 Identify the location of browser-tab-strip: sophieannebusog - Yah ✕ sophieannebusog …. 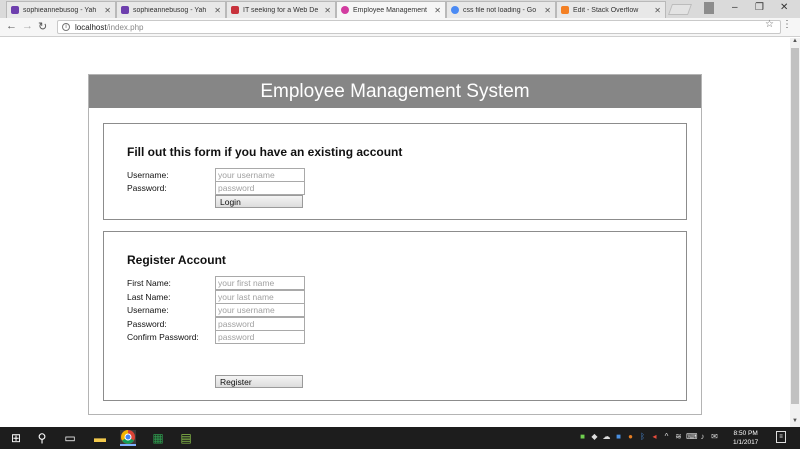
(400, 9).